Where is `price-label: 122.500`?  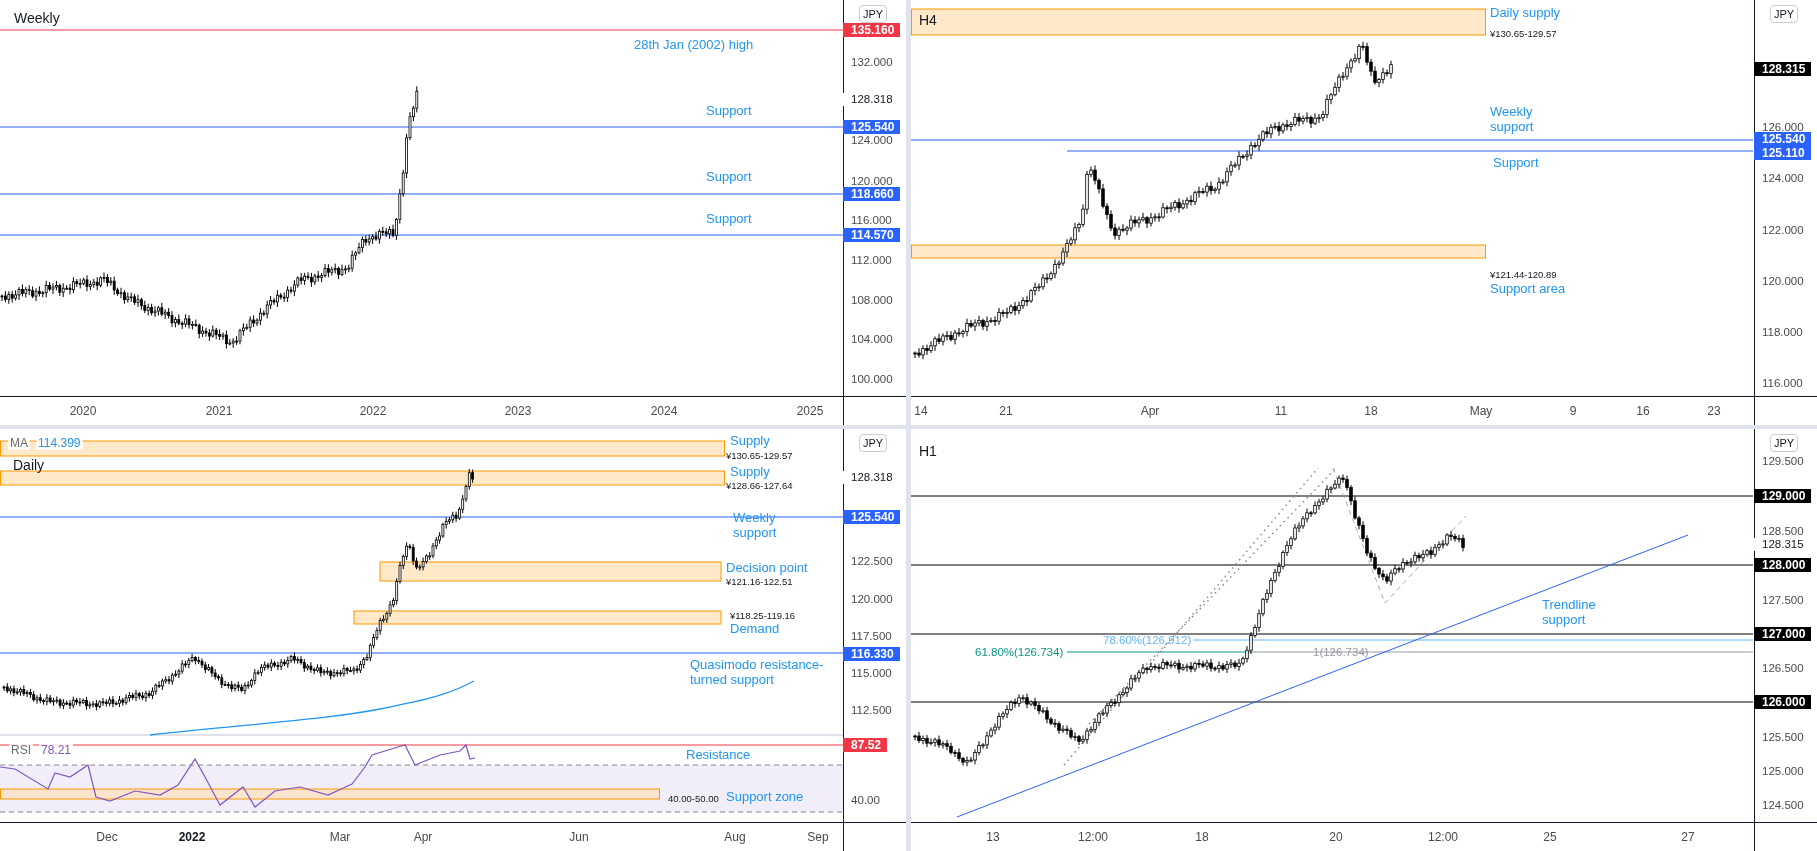
price-label: 122.500 is located at coordinates (872, 561).